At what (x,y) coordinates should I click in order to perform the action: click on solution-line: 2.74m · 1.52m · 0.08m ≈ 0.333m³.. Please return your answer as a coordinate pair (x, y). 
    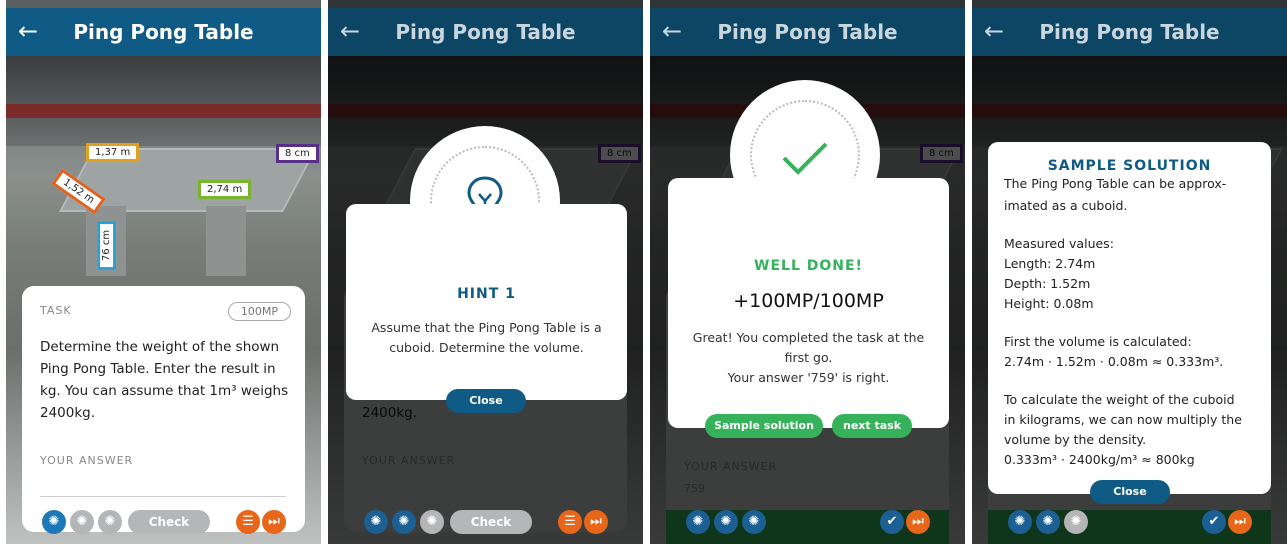
    Looking at the image, I should click on (1114, 361).